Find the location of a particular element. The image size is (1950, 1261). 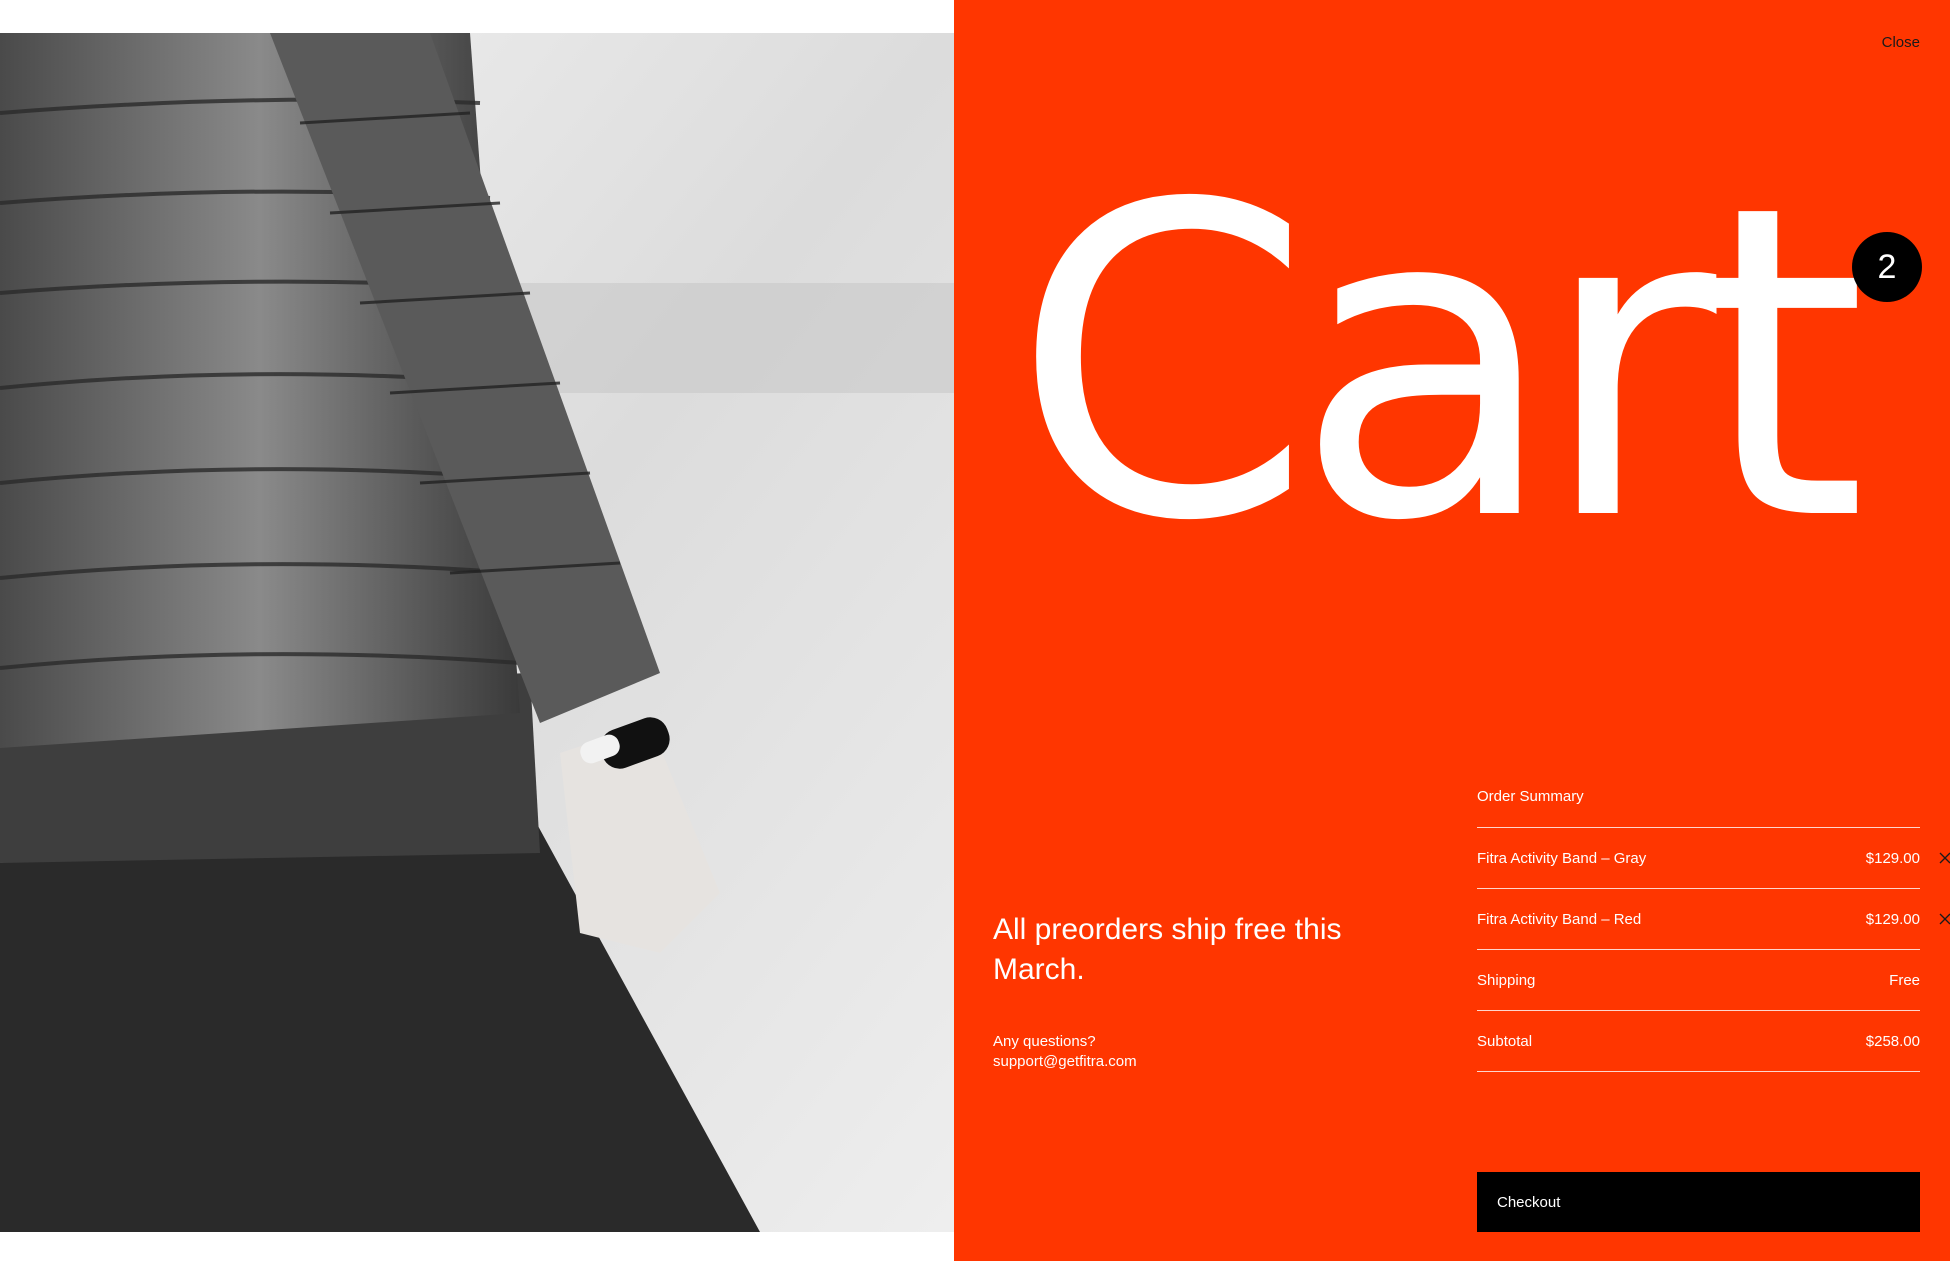

cart-item-row: Fitra Activity Band – Red $129.00 is located at coordinates (1713, 919).